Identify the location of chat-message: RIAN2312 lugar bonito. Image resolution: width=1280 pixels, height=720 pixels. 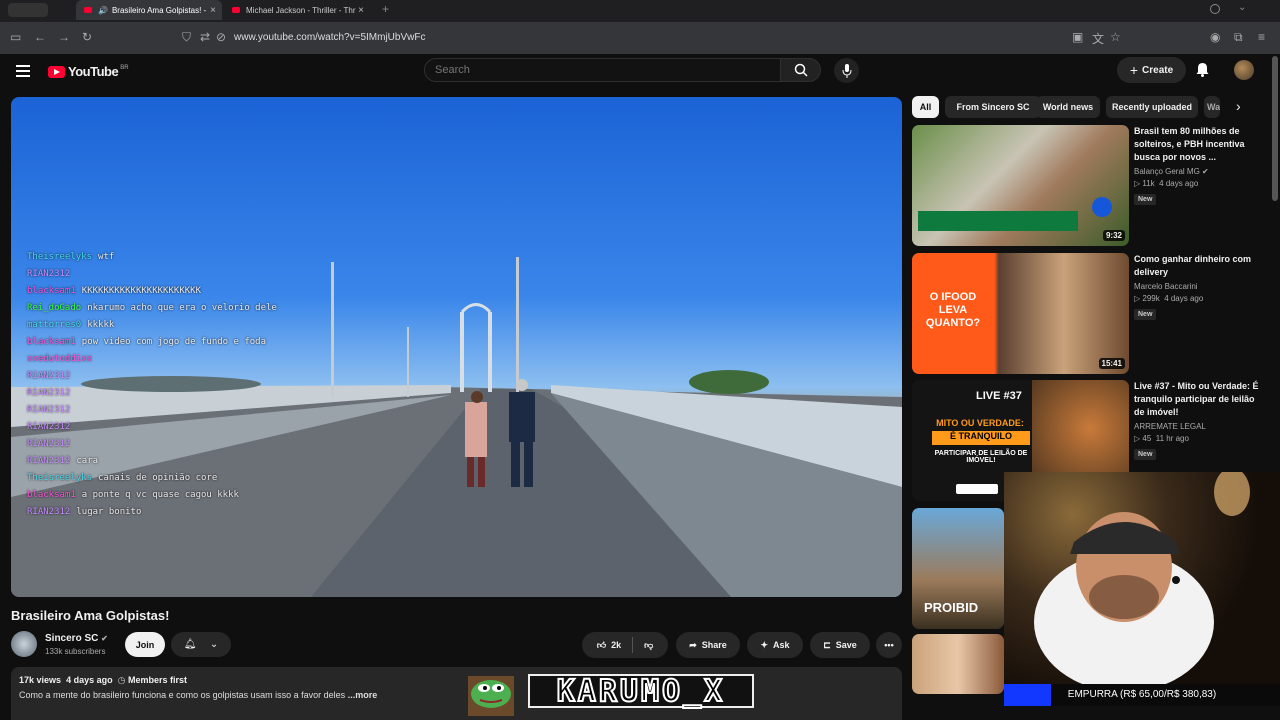
(152, 512).